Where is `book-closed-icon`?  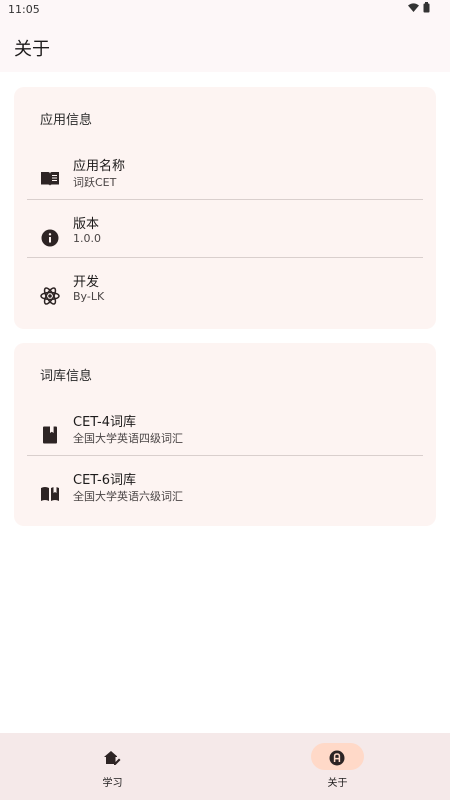
book-closed-icon is located at coordinates (50, 435).